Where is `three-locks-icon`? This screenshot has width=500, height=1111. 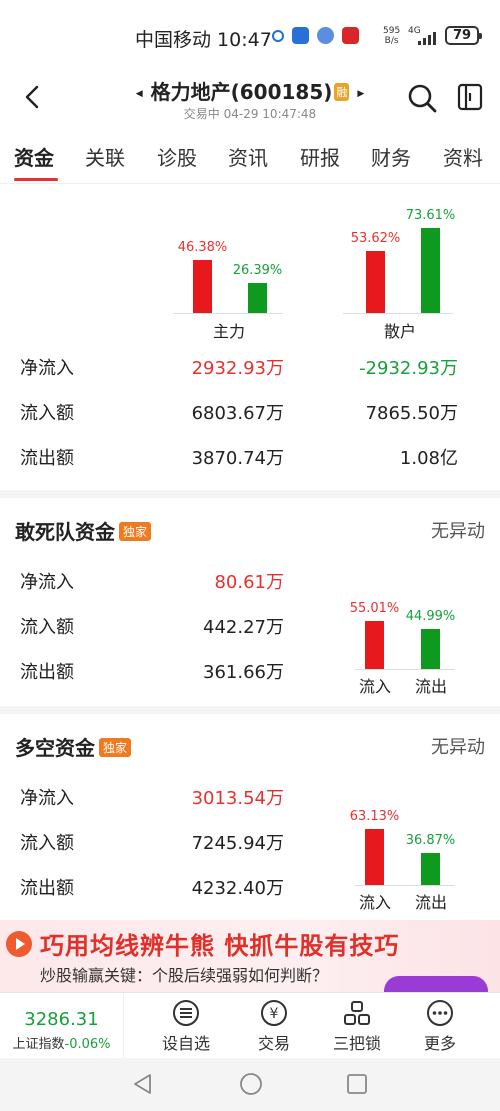 three-locks-icon is located at coordinates (357, 1013).